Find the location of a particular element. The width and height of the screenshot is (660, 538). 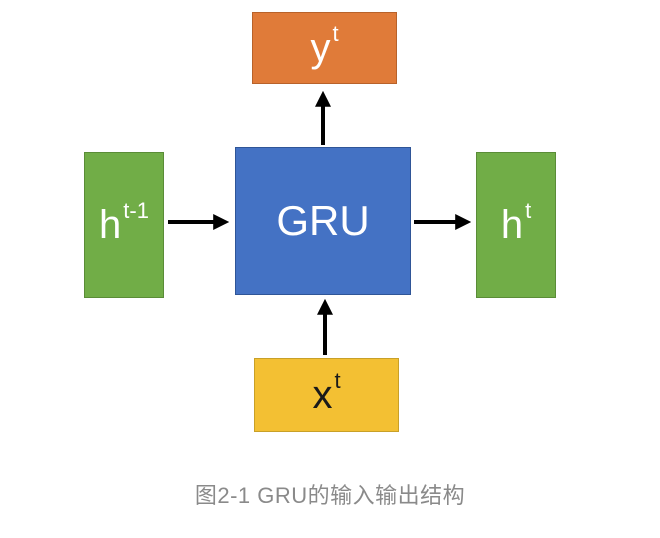

figure-caption: 图2-1 GRU的输入输出结构 is located at coordinates (330, 495).